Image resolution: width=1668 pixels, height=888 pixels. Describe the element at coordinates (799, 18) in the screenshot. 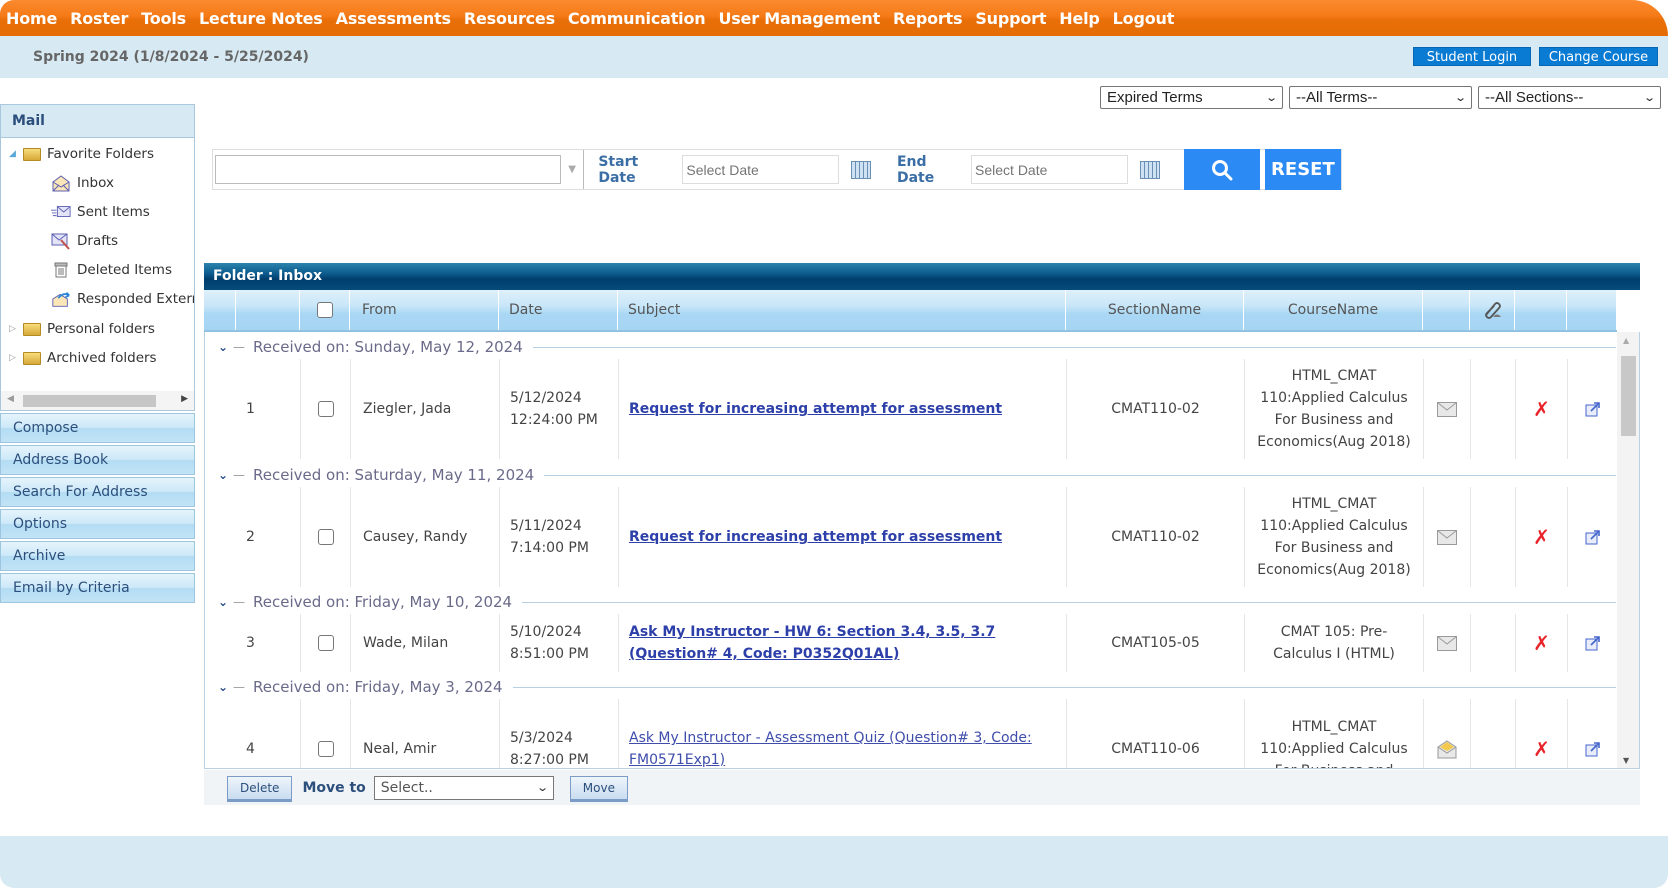

I see `nav-user-management: User Management` at that location.